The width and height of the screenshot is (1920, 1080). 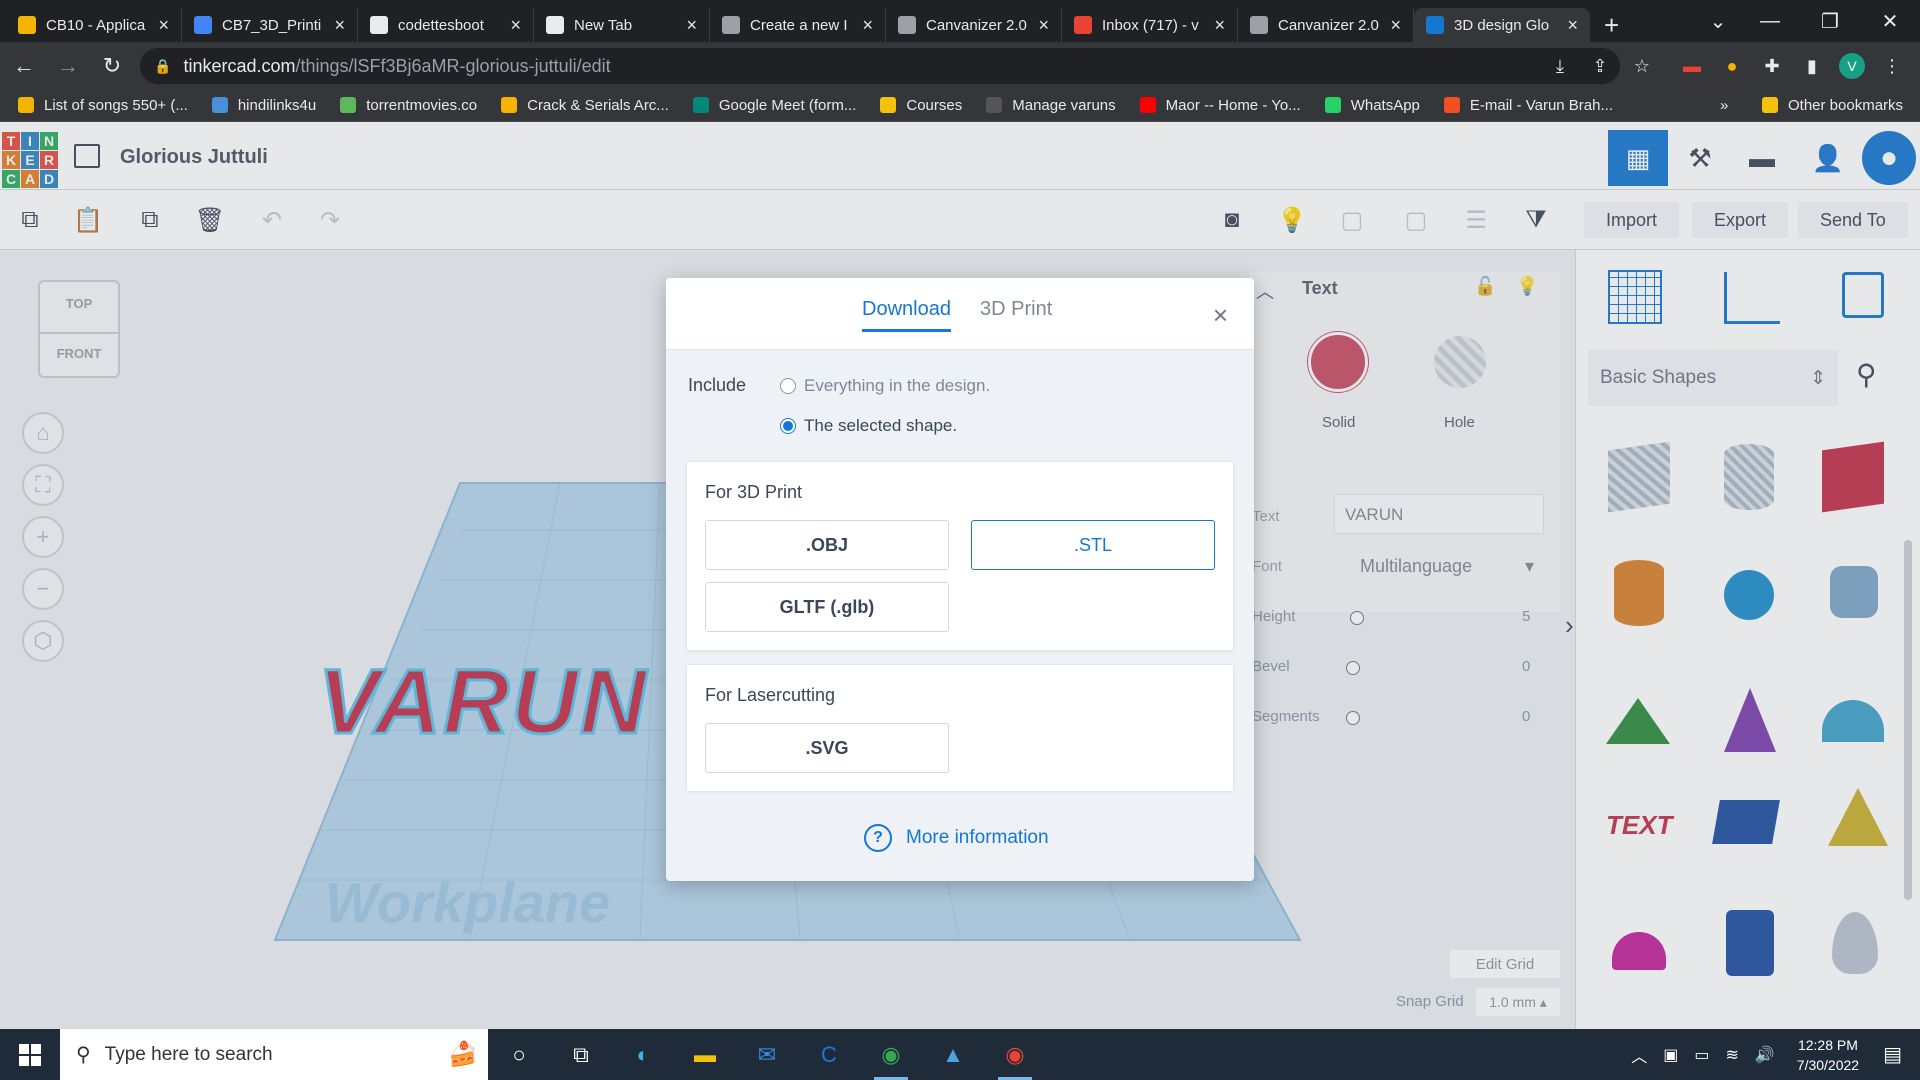 I want to click on bookmark-label: hindilinks4u, so click(x=277, y=105).